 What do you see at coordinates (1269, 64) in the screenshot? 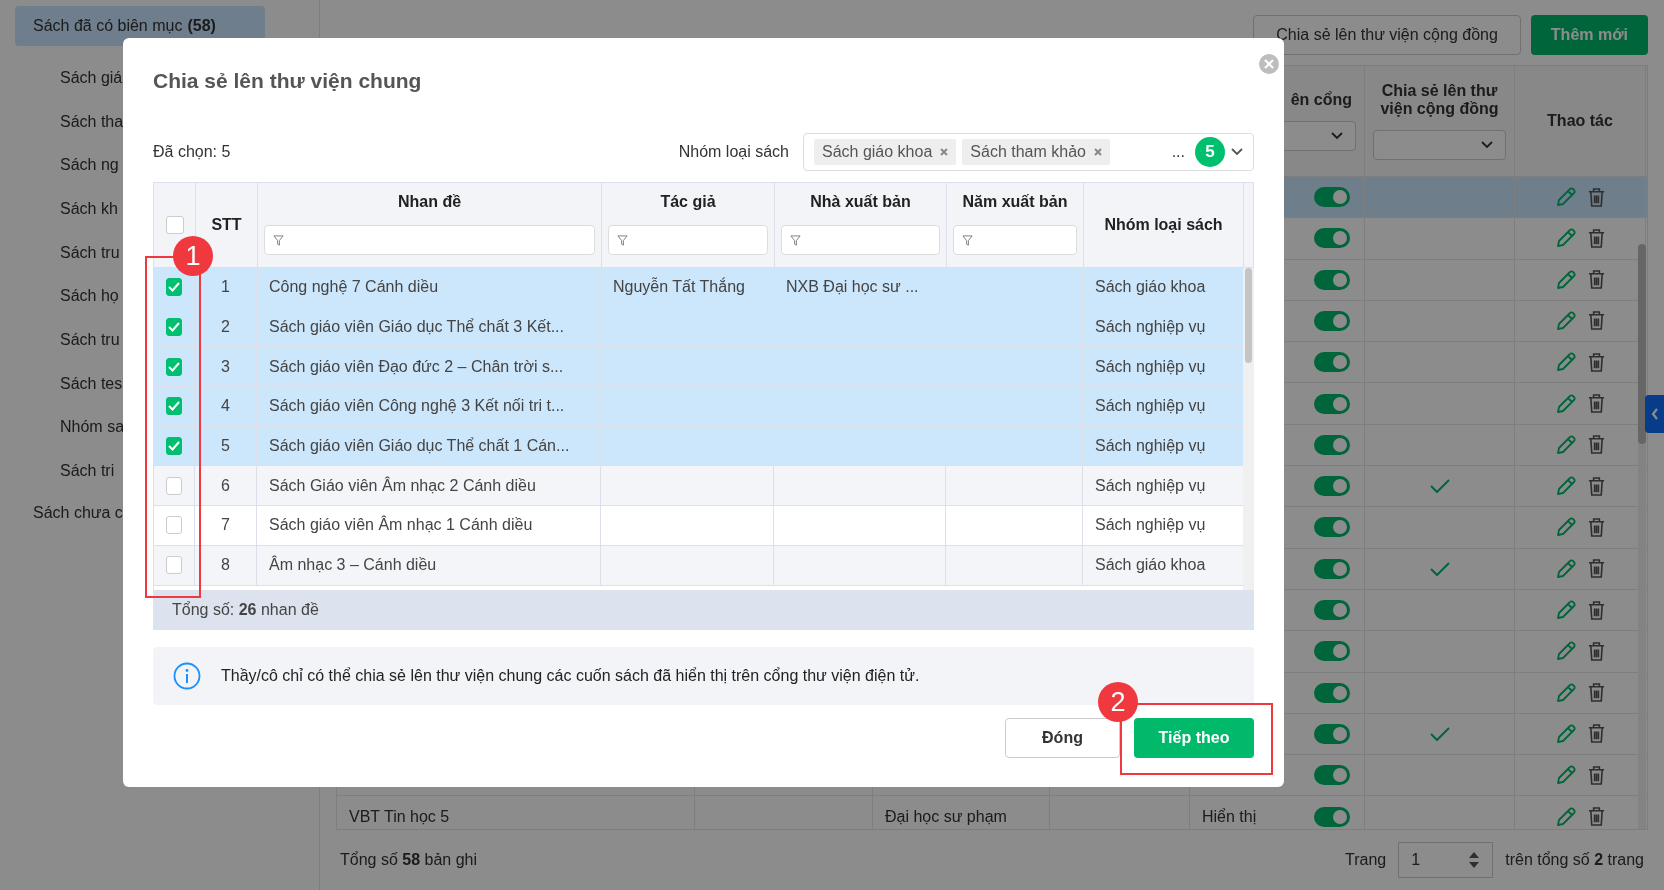
I see `close-icon` at bounding box center [1269, 64].